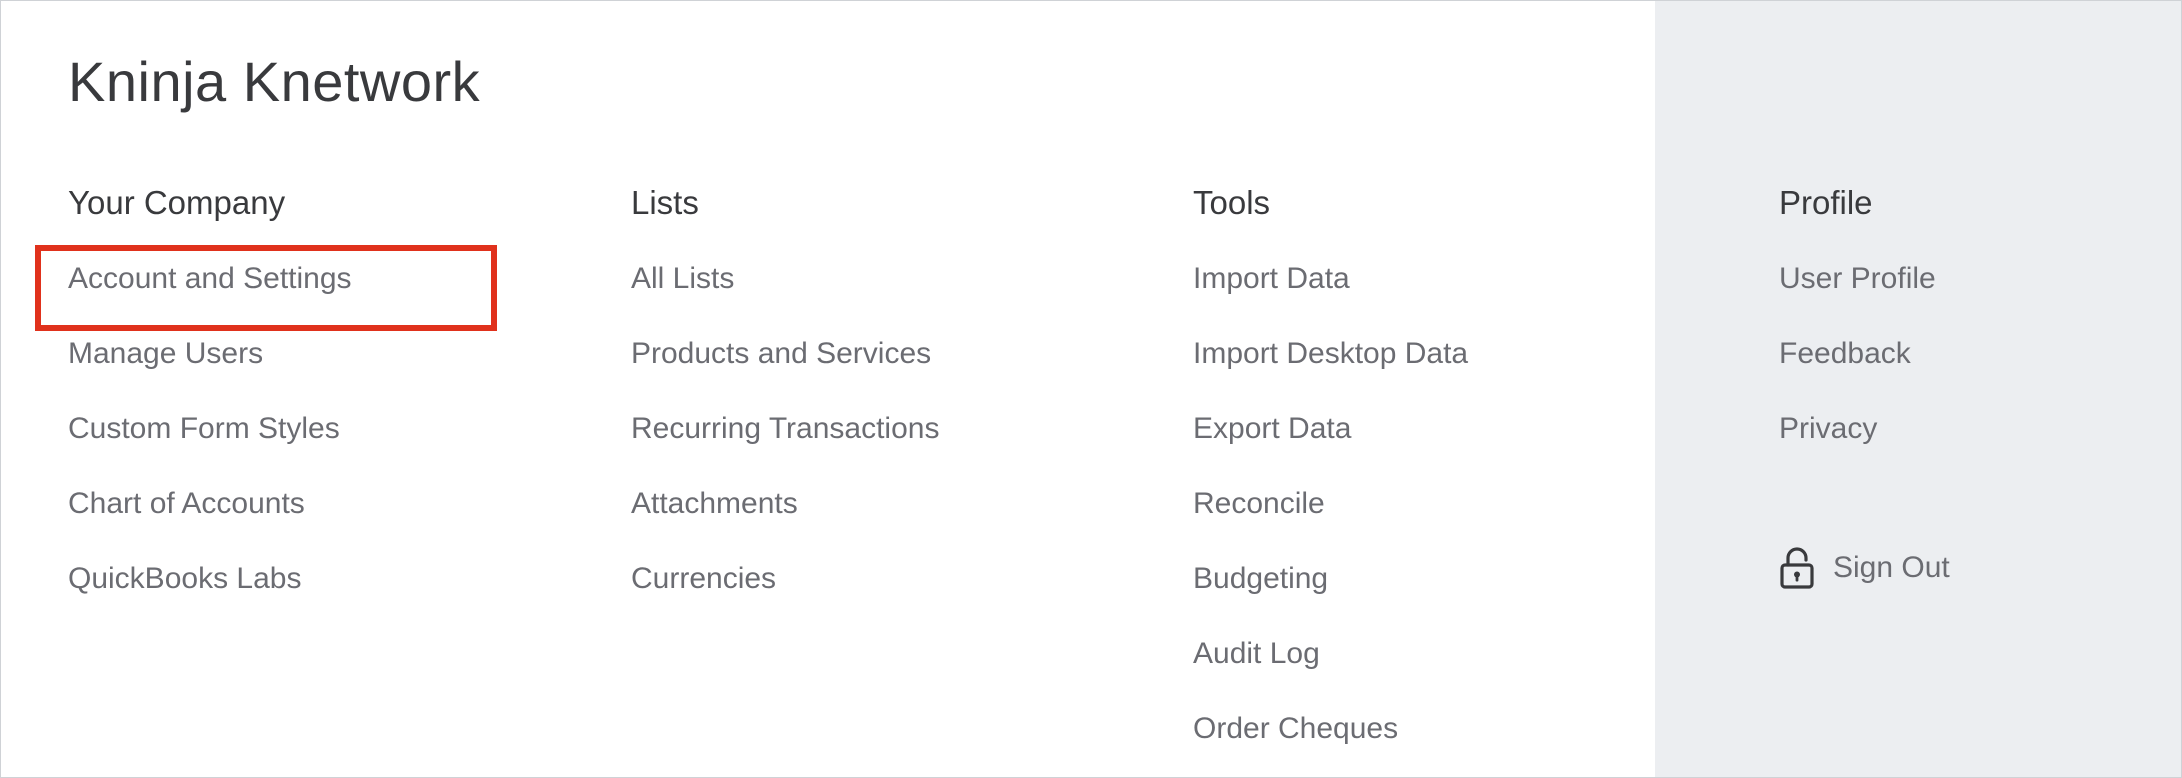 Image resolution: width=2182 pixels, height=778 pixels. What do you see at coordinates (1330, 578) in the screenshot?
I see `menu-item-budgeting: Budgeting` at bounding box center [1330, 578].